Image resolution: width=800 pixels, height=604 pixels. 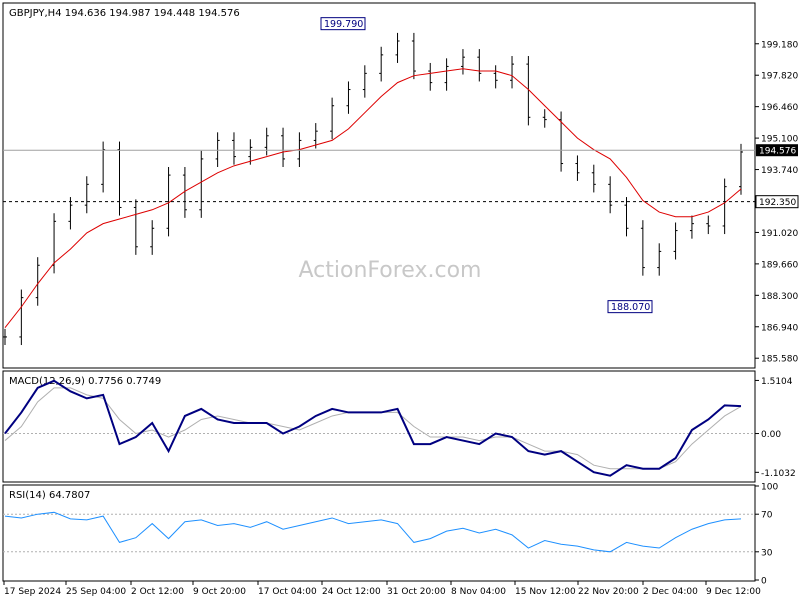 What do you see at coordinates (96, 592) in the screenshot?
I see `x-tick-label: 25 Sep 04:00` at bounding box center [96, 592].